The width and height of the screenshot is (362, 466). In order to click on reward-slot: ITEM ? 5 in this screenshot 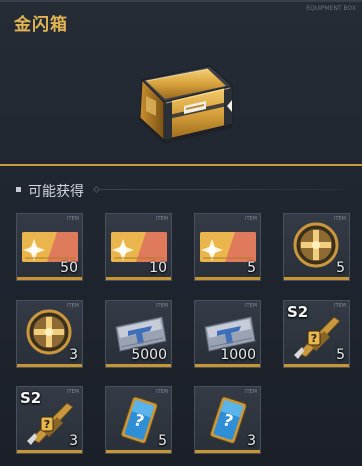, I will do `click(138, 420)`.